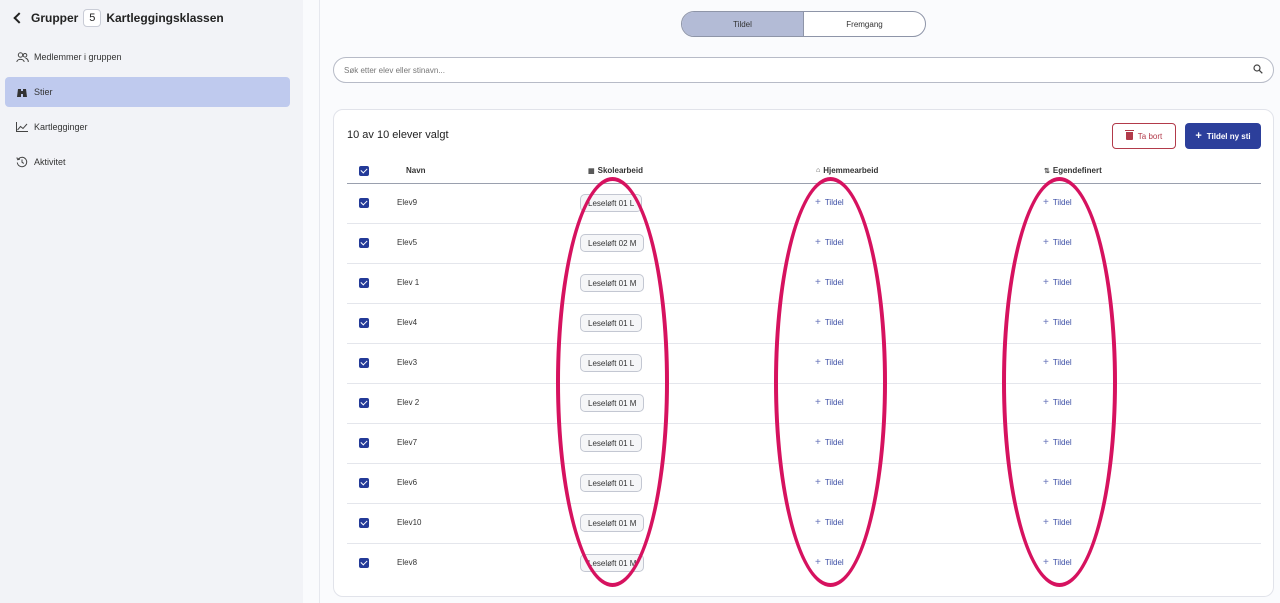  I want to click on history-icon, so click(22, 162).